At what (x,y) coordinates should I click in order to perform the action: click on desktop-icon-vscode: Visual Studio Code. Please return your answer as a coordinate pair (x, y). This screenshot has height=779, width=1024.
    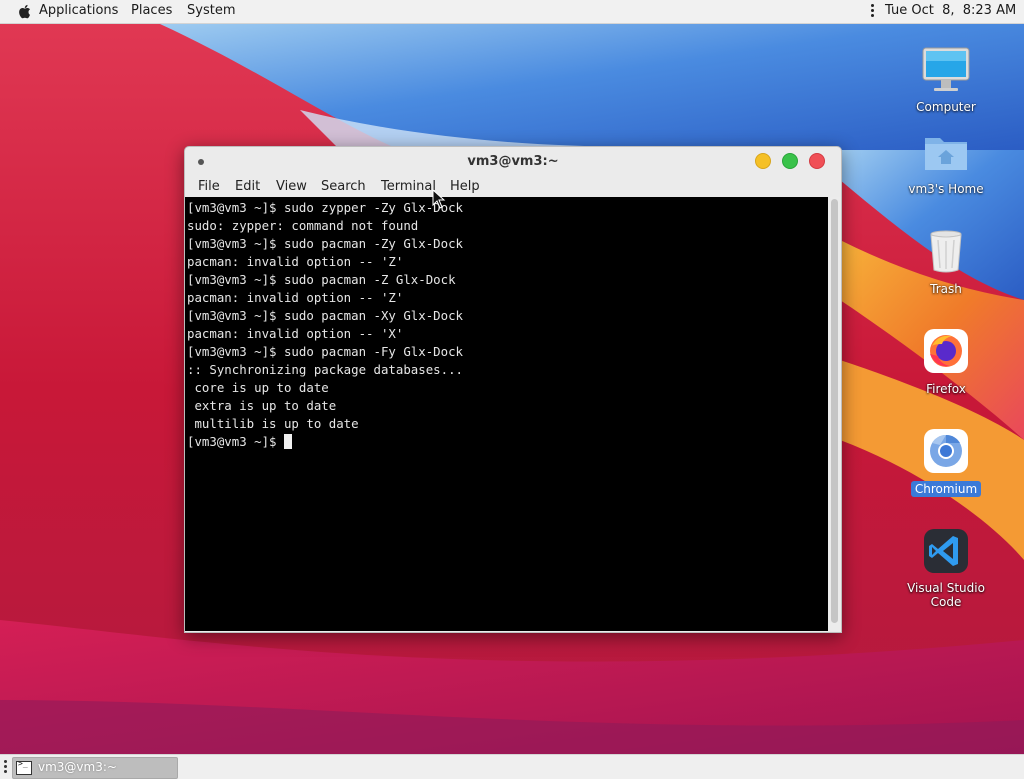
    Looking at the image, I should click on (946, 568).